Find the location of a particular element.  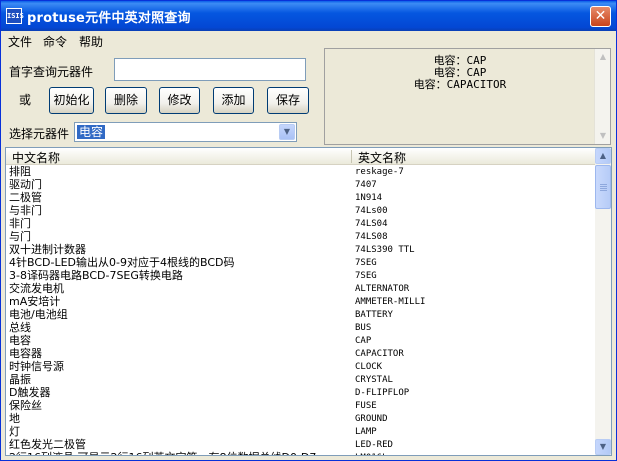

cell-chinese-name: 双十进制计数器 is located at coordinates (47, 249).